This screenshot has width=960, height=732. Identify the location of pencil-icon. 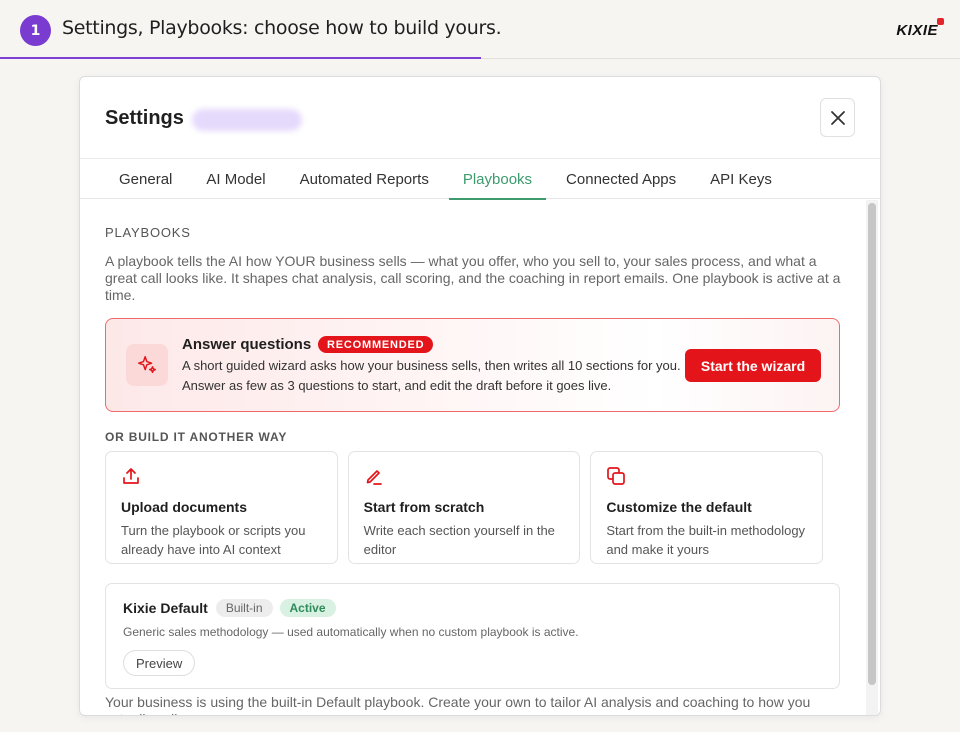
(464, 477).